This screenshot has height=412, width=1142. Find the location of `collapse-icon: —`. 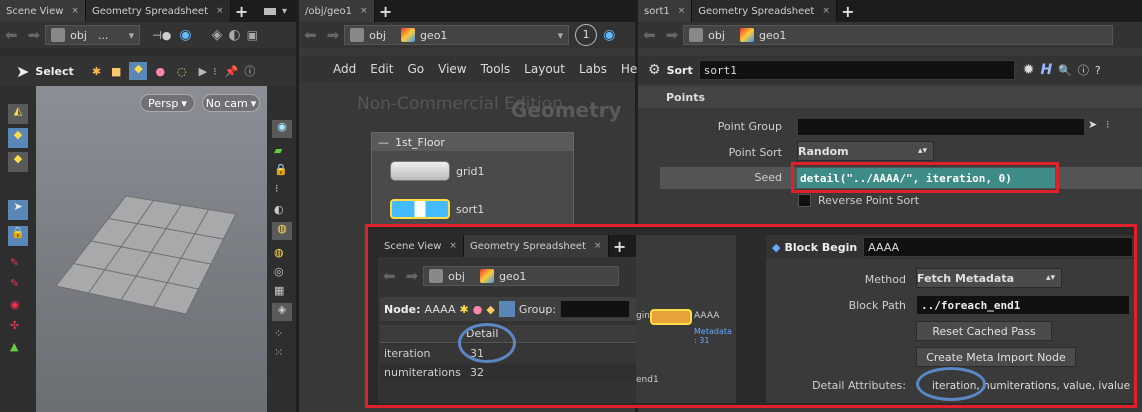

collapse-icon: — is located at coordinates (383, 142).